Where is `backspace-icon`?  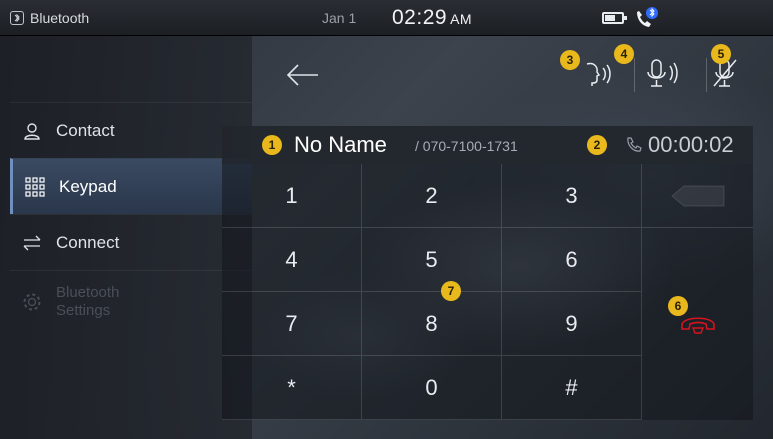 backspace-icon is located at coordinates (697, 195).